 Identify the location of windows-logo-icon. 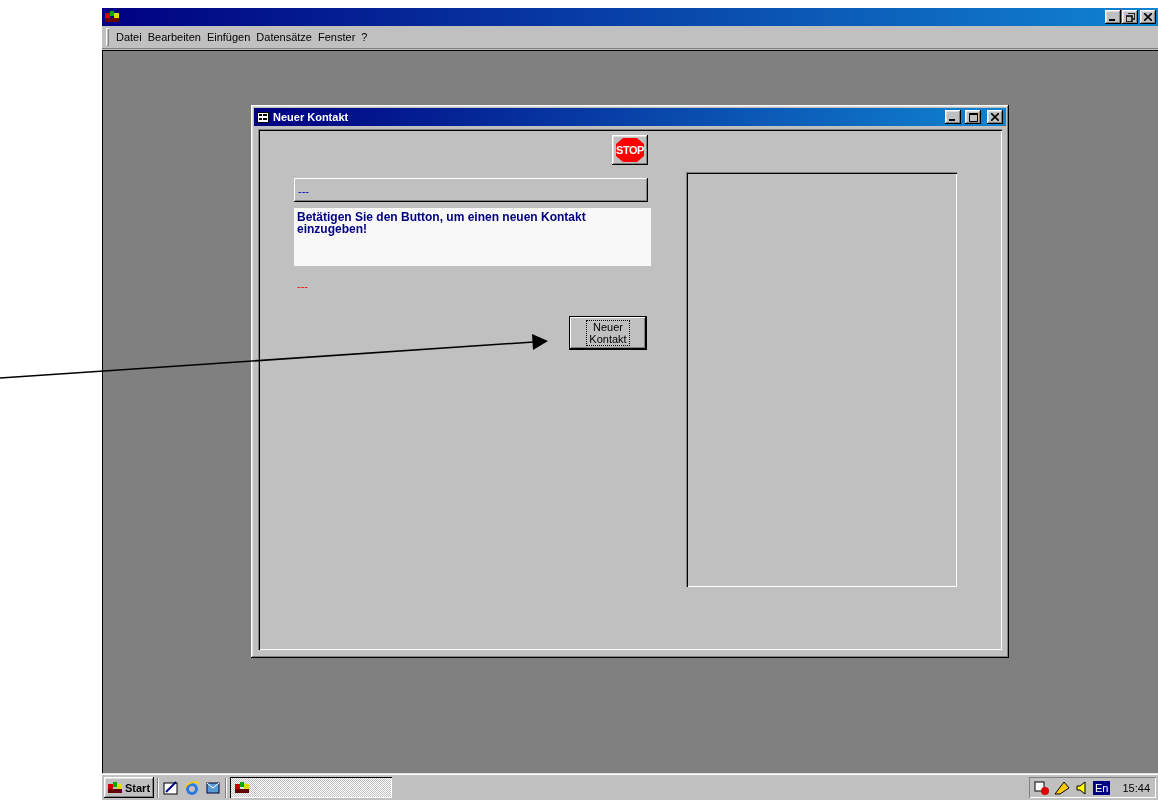
(115, 787).